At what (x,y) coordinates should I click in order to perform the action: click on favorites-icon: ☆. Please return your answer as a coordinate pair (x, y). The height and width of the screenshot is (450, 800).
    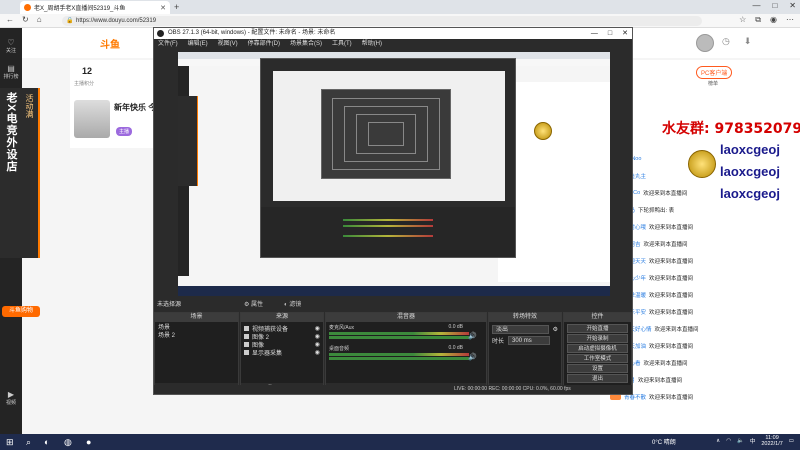
    Looking at the image, I should click on (742, 20).